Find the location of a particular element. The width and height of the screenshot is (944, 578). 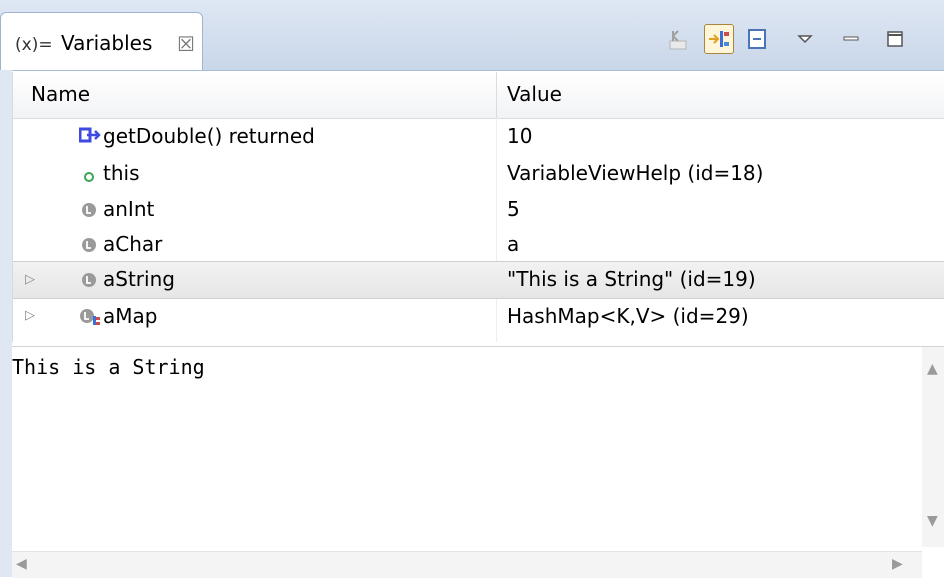

table-row: aChar a is located at coordinates (478, 245).